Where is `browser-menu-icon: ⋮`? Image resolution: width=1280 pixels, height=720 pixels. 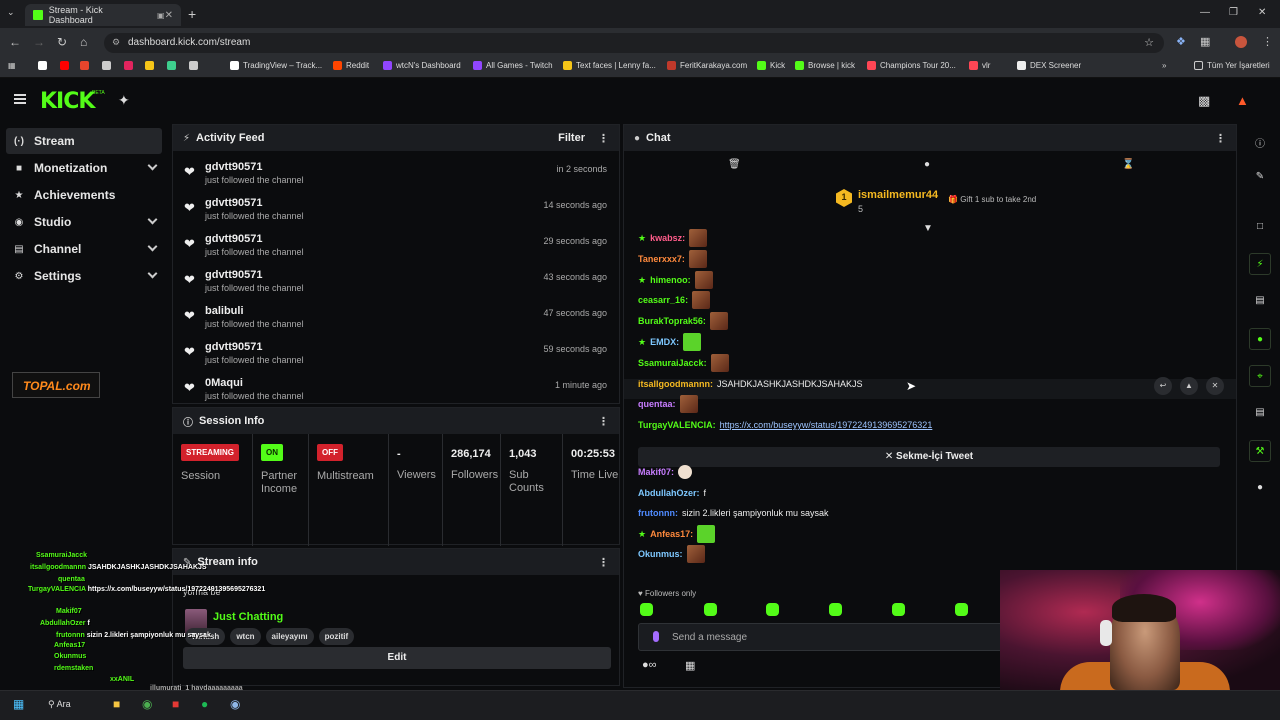
browser-menu-icon: ⋮ is located at coordinates (1267, 41).